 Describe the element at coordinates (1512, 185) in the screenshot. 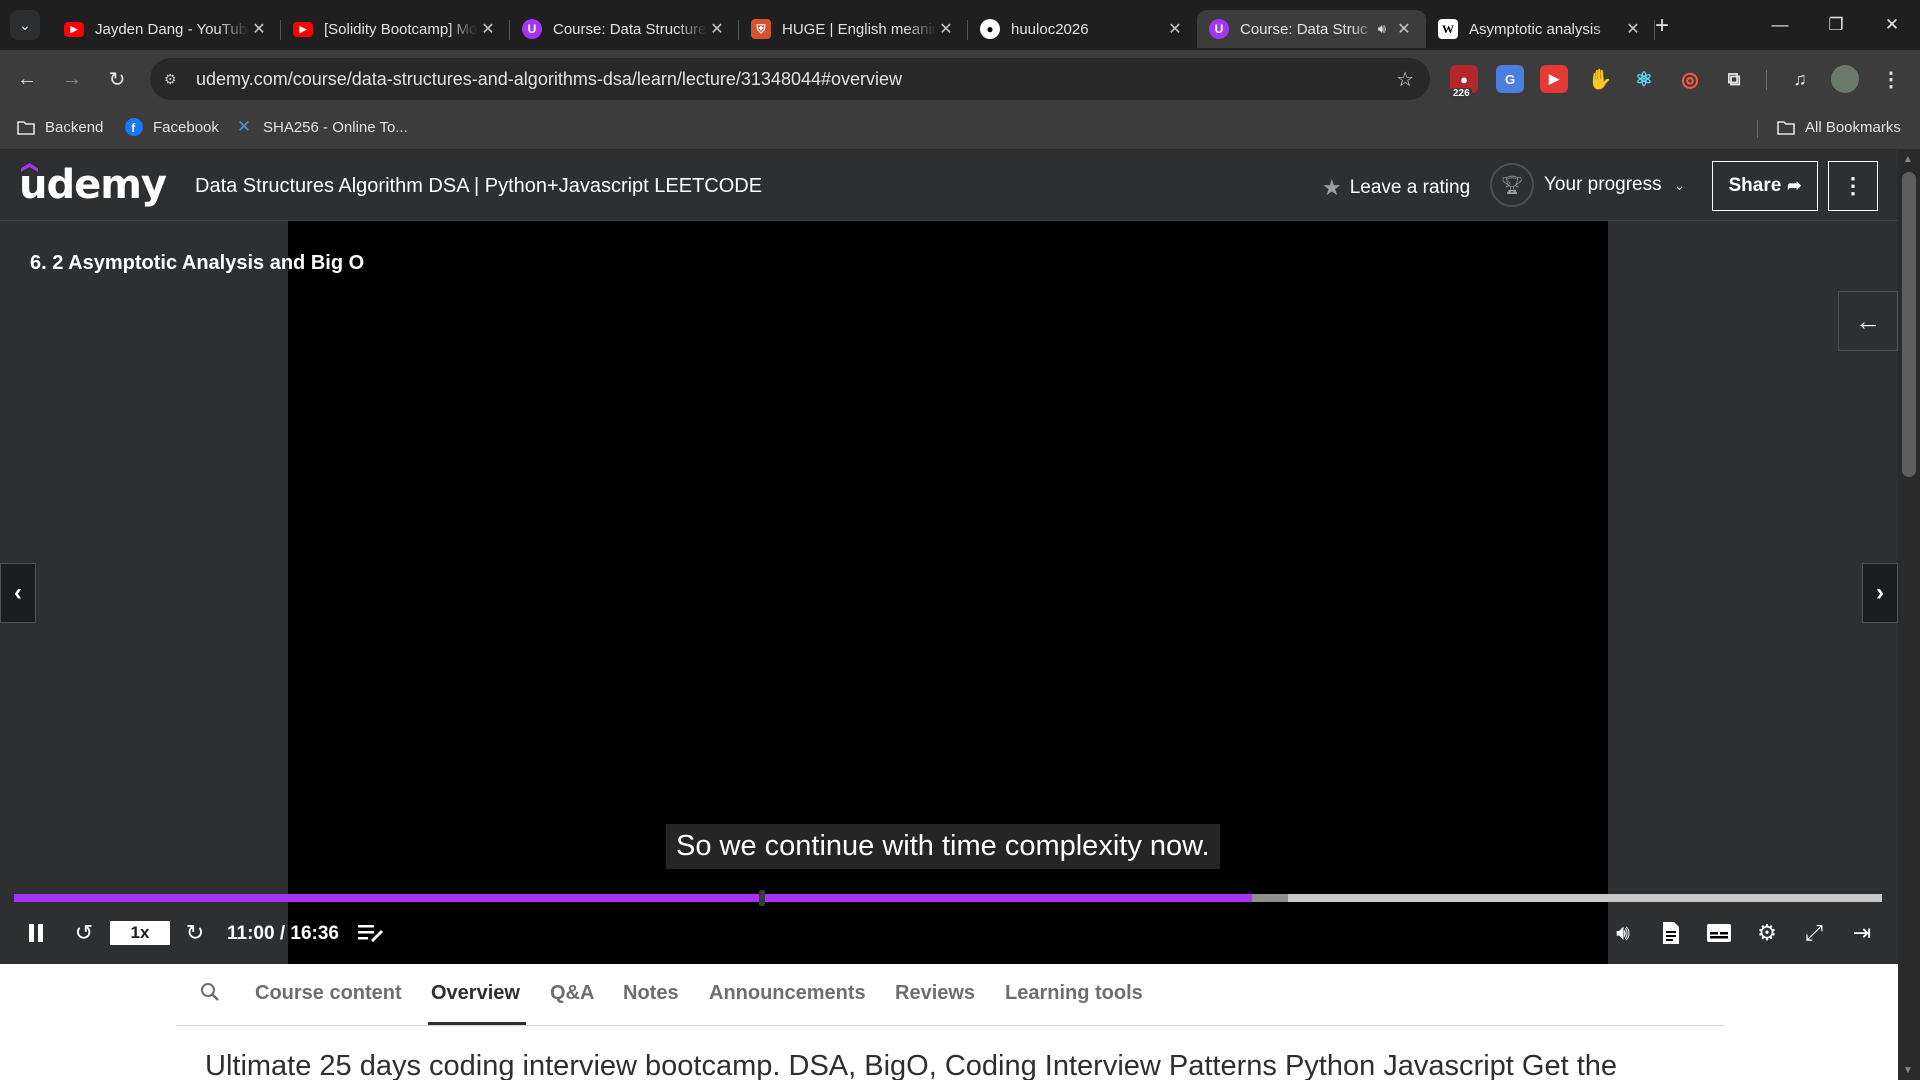

I see `trophy-icon: 🏆︎` at that location.